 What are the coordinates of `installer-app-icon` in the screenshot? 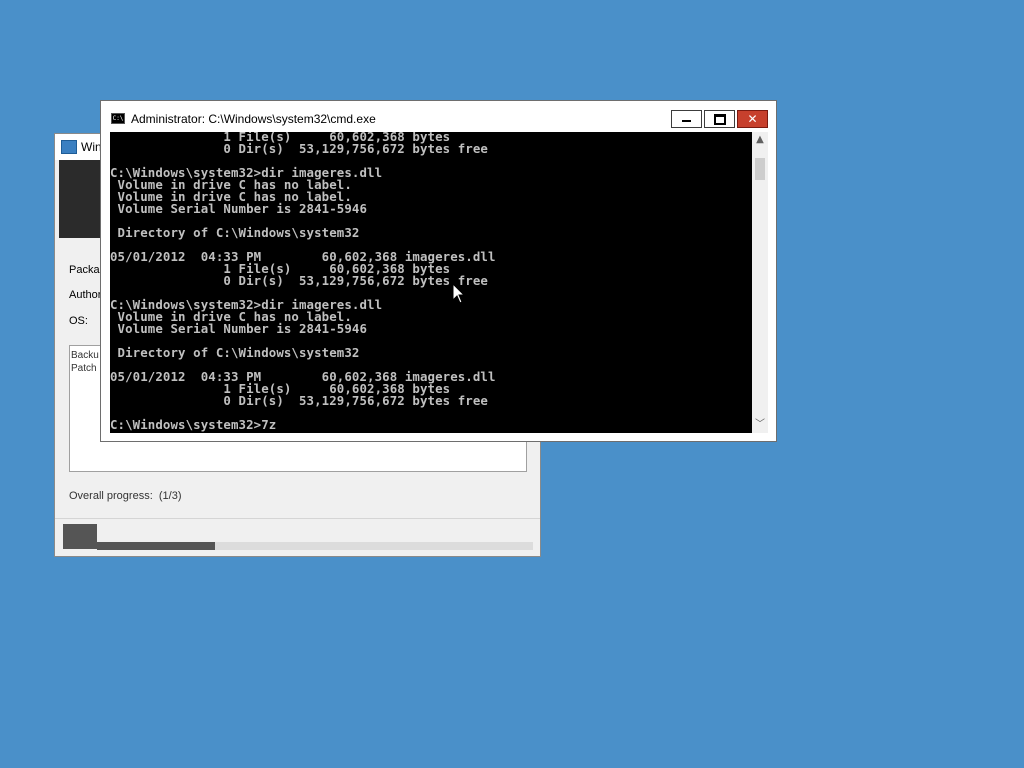 It's located at (69, 147).